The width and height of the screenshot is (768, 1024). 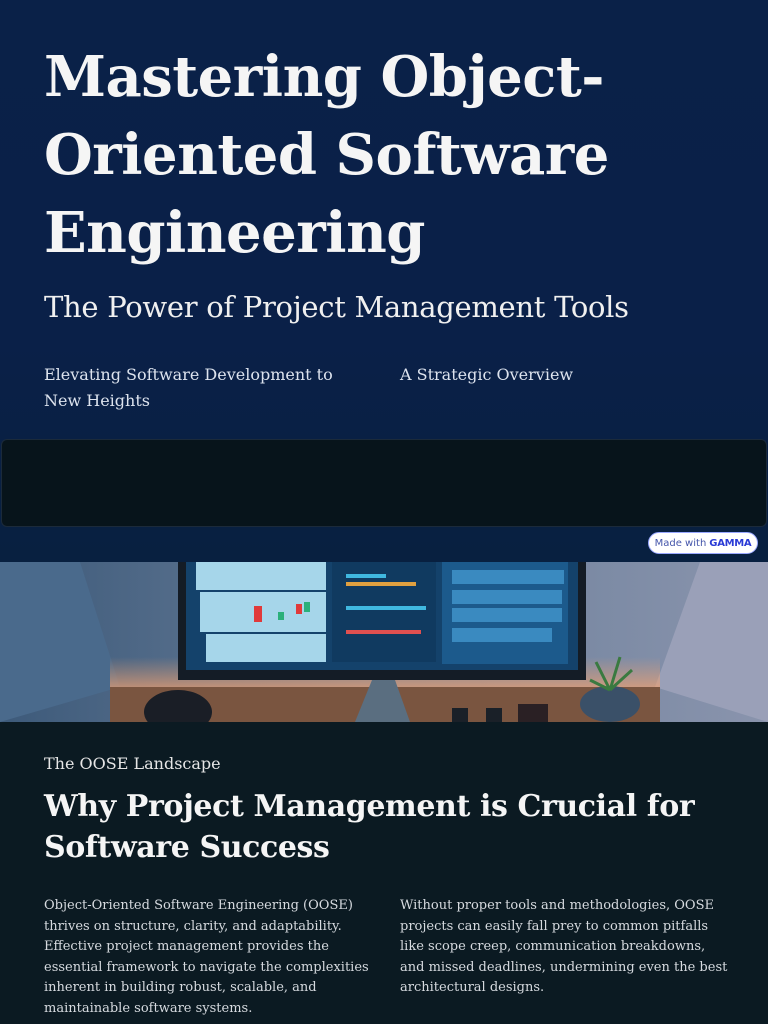 I want to click on section-kicker: The OOSE Landscape, so click(x=132, y=763).